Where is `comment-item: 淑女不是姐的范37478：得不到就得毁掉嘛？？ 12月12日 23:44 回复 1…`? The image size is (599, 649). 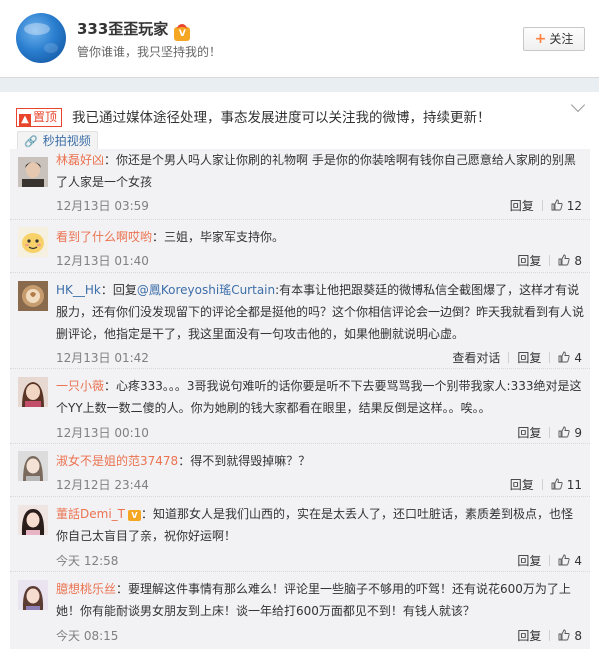
comment-item: 淑女不是姐的范37478：得不到就得毁掉嘛？？ 12月12日 23:44 回复 1… is located at coordinates (300, 470).